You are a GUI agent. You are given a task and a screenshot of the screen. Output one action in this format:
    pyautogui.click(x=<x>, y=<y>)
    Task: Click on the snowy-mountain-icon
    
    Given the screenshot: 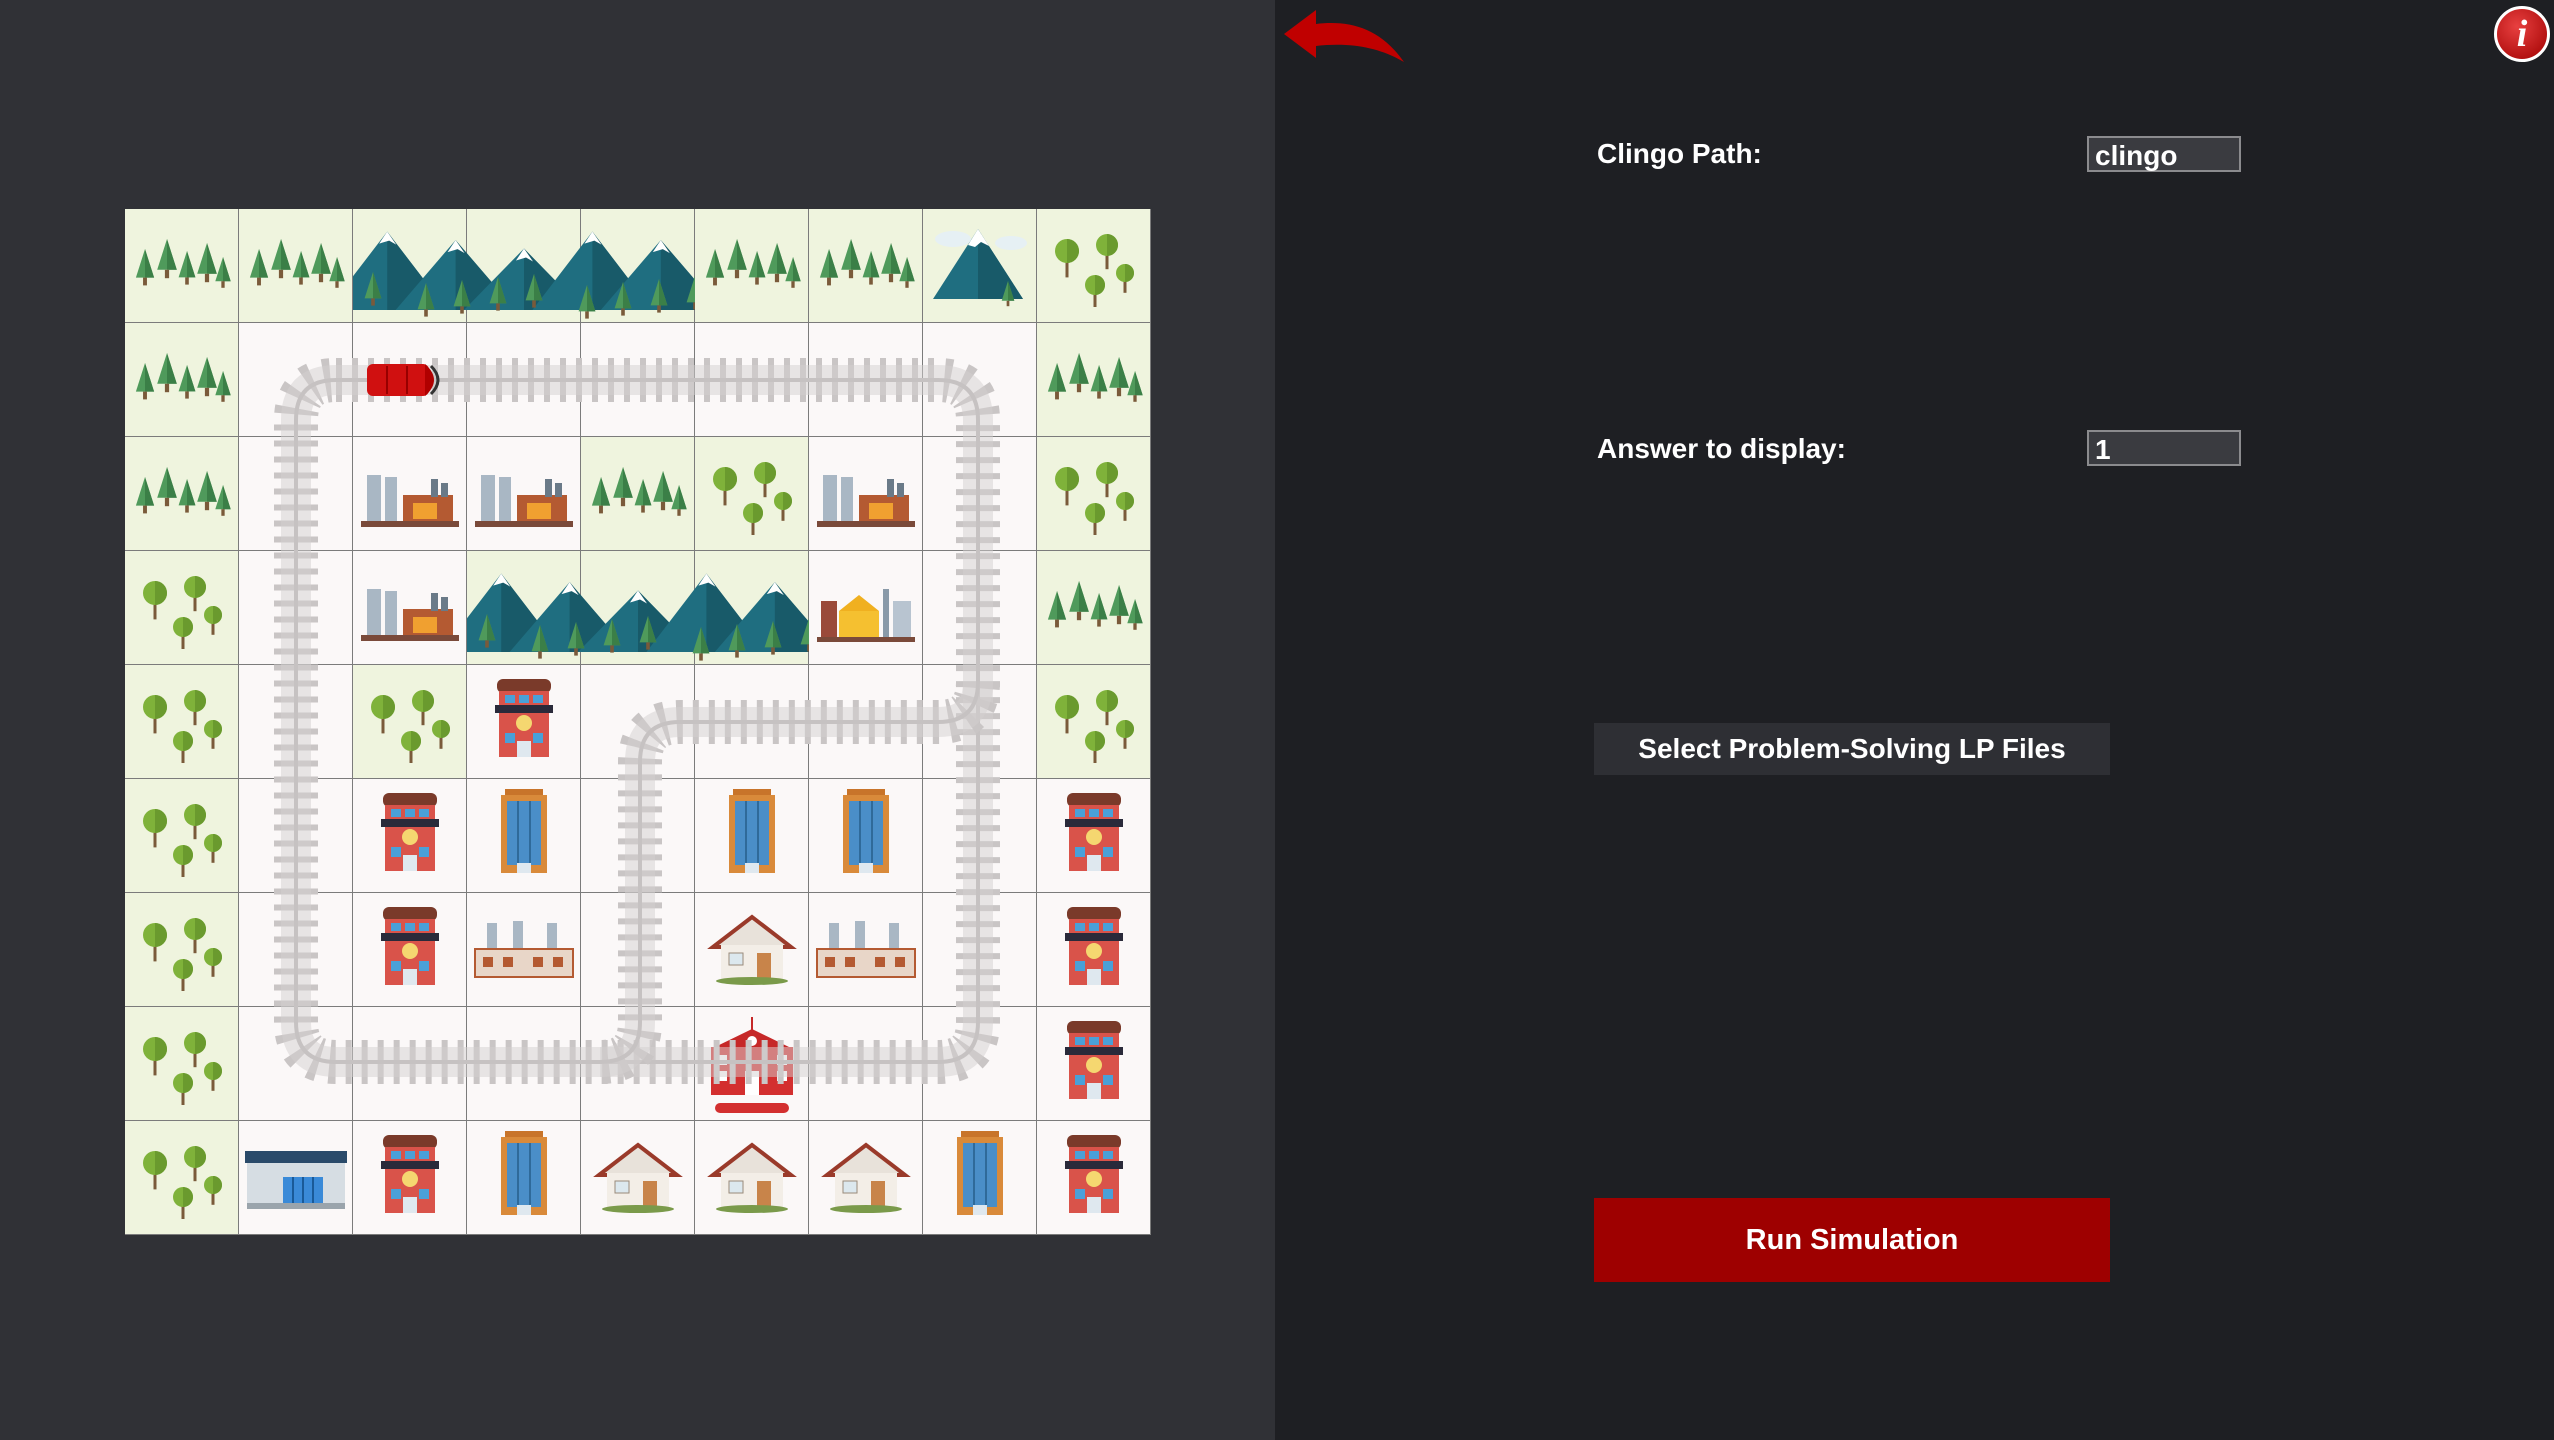 What is the action you would take?
    pyautogui.click(x=980, y=268)
    